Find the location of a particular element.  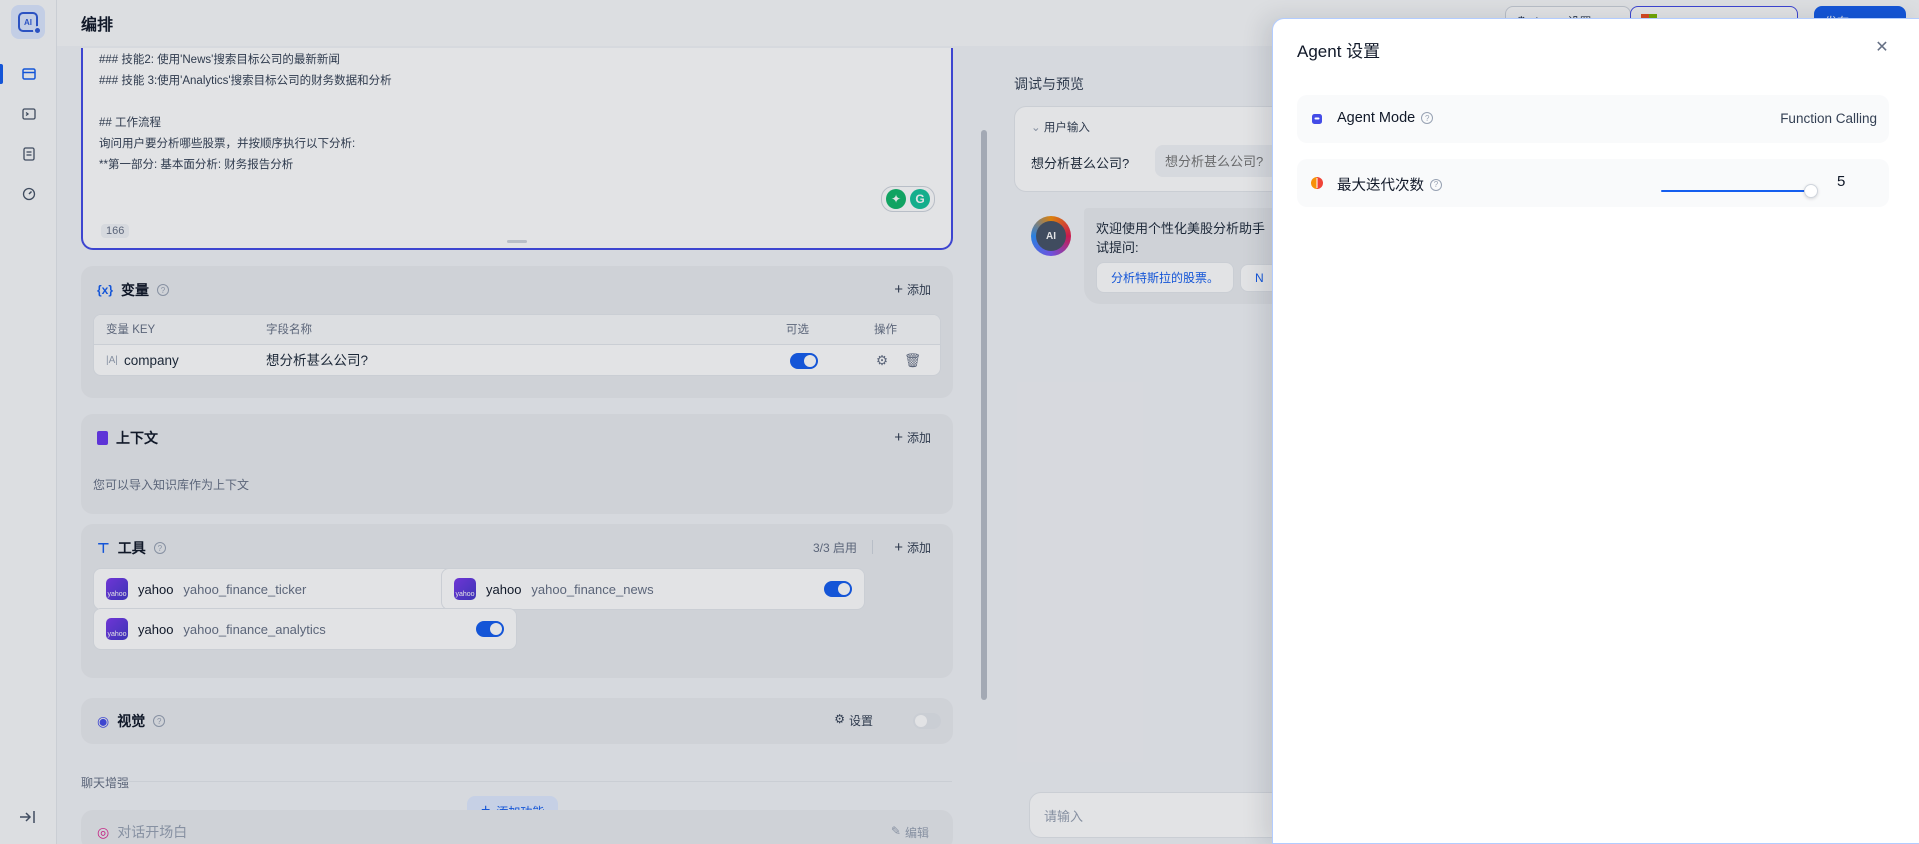

agent-mode-value: Function Calling is located at coordinates (1828, 118).